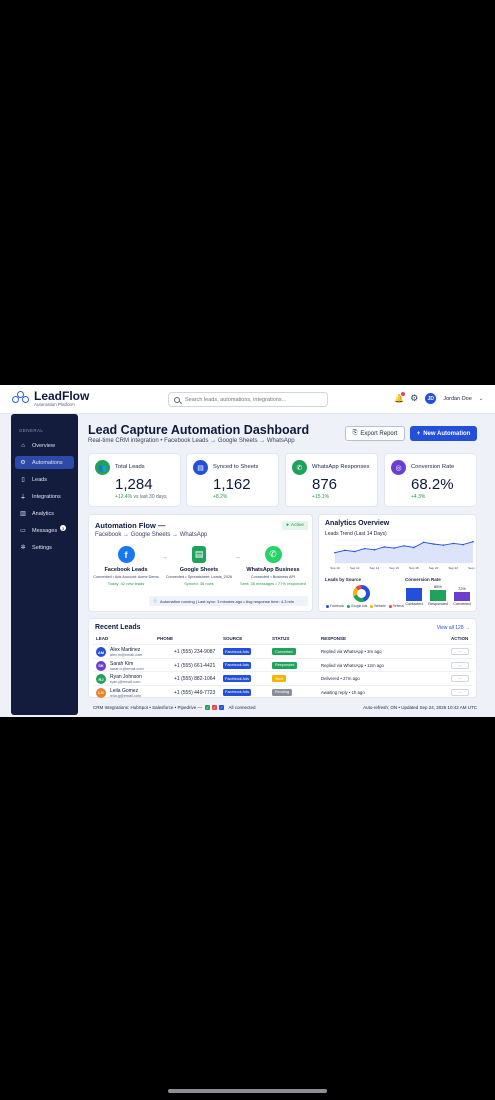  Describe the element at coordinates (125, 682) in the screenshot. I see `lead-email: ryan.j@email.com` at that location.